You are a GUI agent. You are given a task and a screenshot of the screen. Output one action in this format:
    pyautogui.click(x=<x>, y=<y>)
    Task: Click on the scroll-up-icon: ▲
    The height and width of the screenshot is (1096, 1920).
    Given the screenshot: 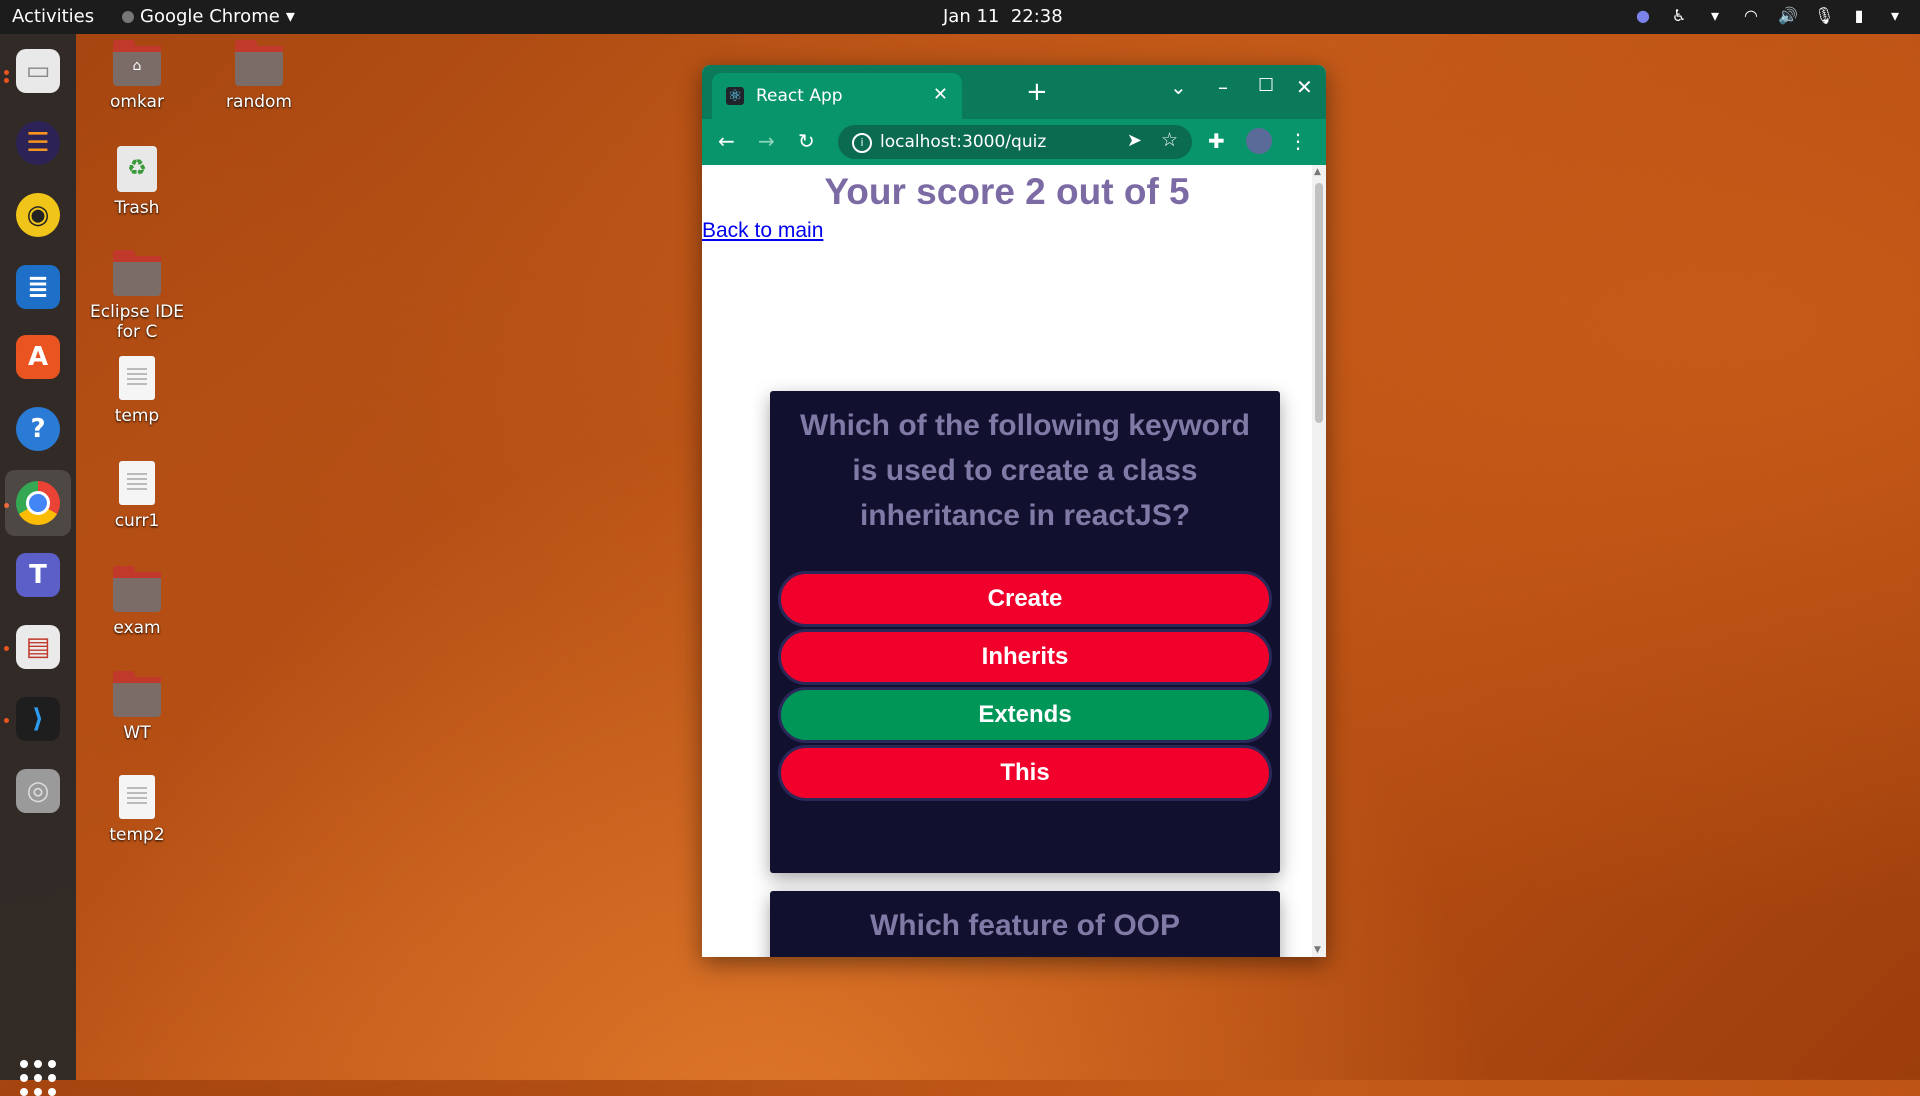 What is the action you would take?
    pyautogui.click(x=1317, y=172)
    